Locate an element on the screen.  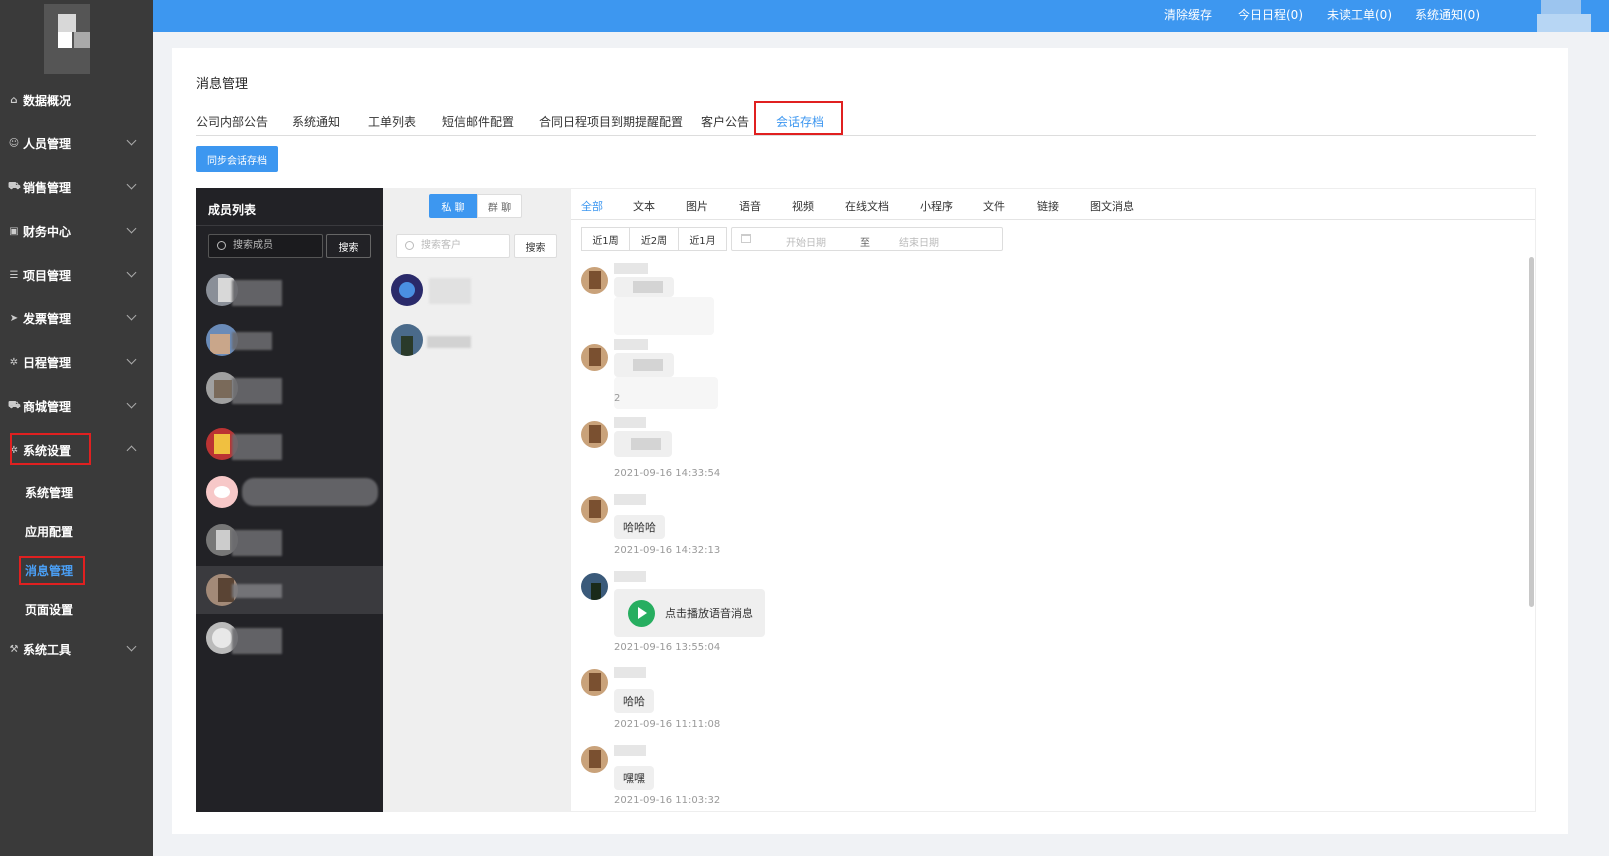
filter-link: 链接 is located at coordinates (1048, 206).